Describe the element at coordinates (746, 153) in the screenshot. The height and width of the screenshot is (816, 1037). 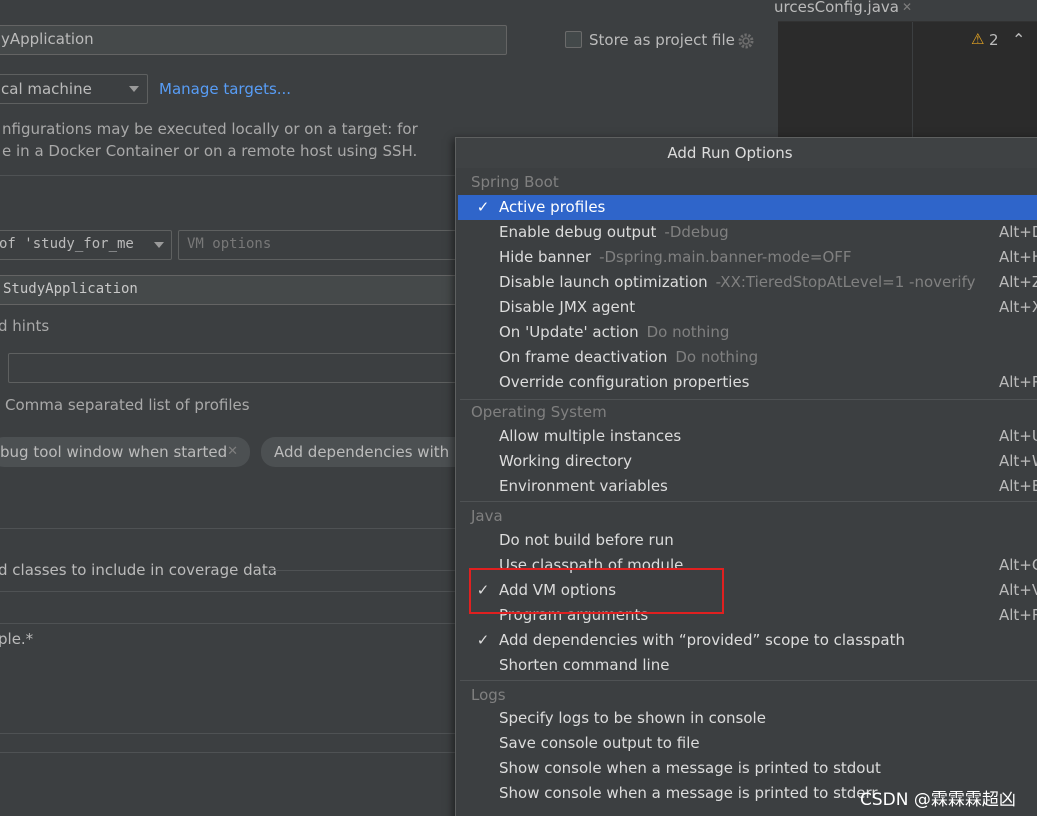
I see `popup-title: Add Run Options` at that location.